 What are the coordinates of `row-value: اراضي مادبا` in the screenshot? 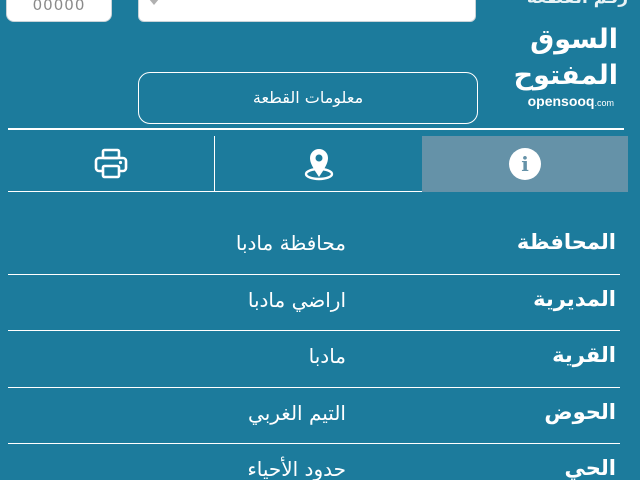 It's located at (296, 299).